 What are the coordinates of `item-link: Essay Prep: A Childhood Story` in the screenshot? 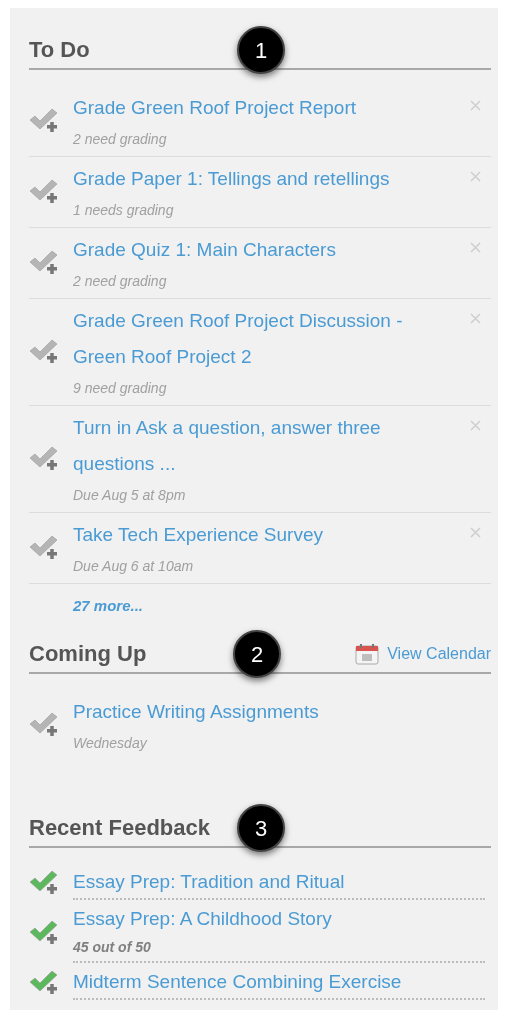 It's located at (267, 919).